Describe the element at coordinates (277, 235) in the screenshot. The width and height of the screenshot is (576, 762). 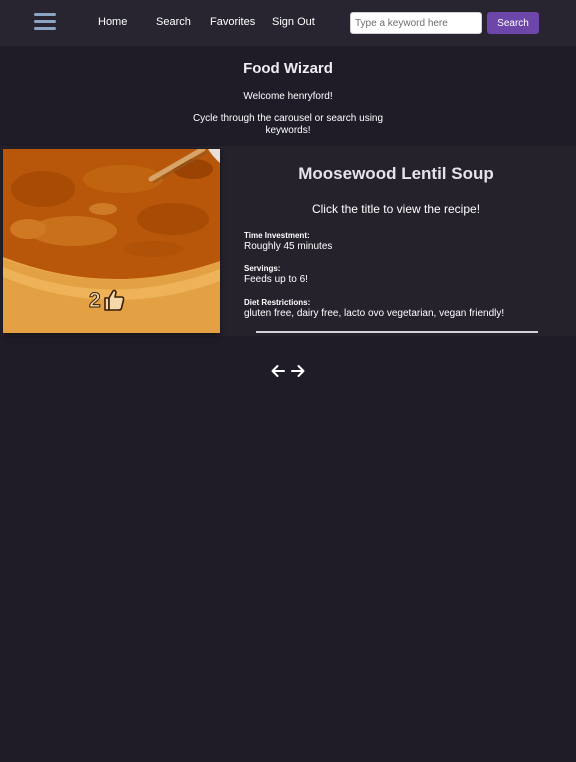
I see `time-investment-label: Time Investment:` at that location.